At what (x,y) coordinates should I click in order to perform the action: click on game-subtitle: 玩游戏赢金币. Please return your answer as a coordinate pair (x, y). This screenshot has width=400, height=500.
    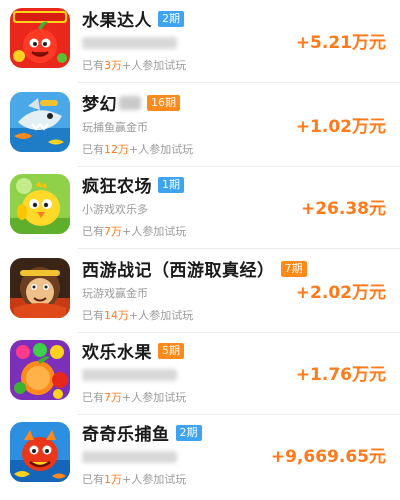
    Looking at the image, I should click on (115, 293).